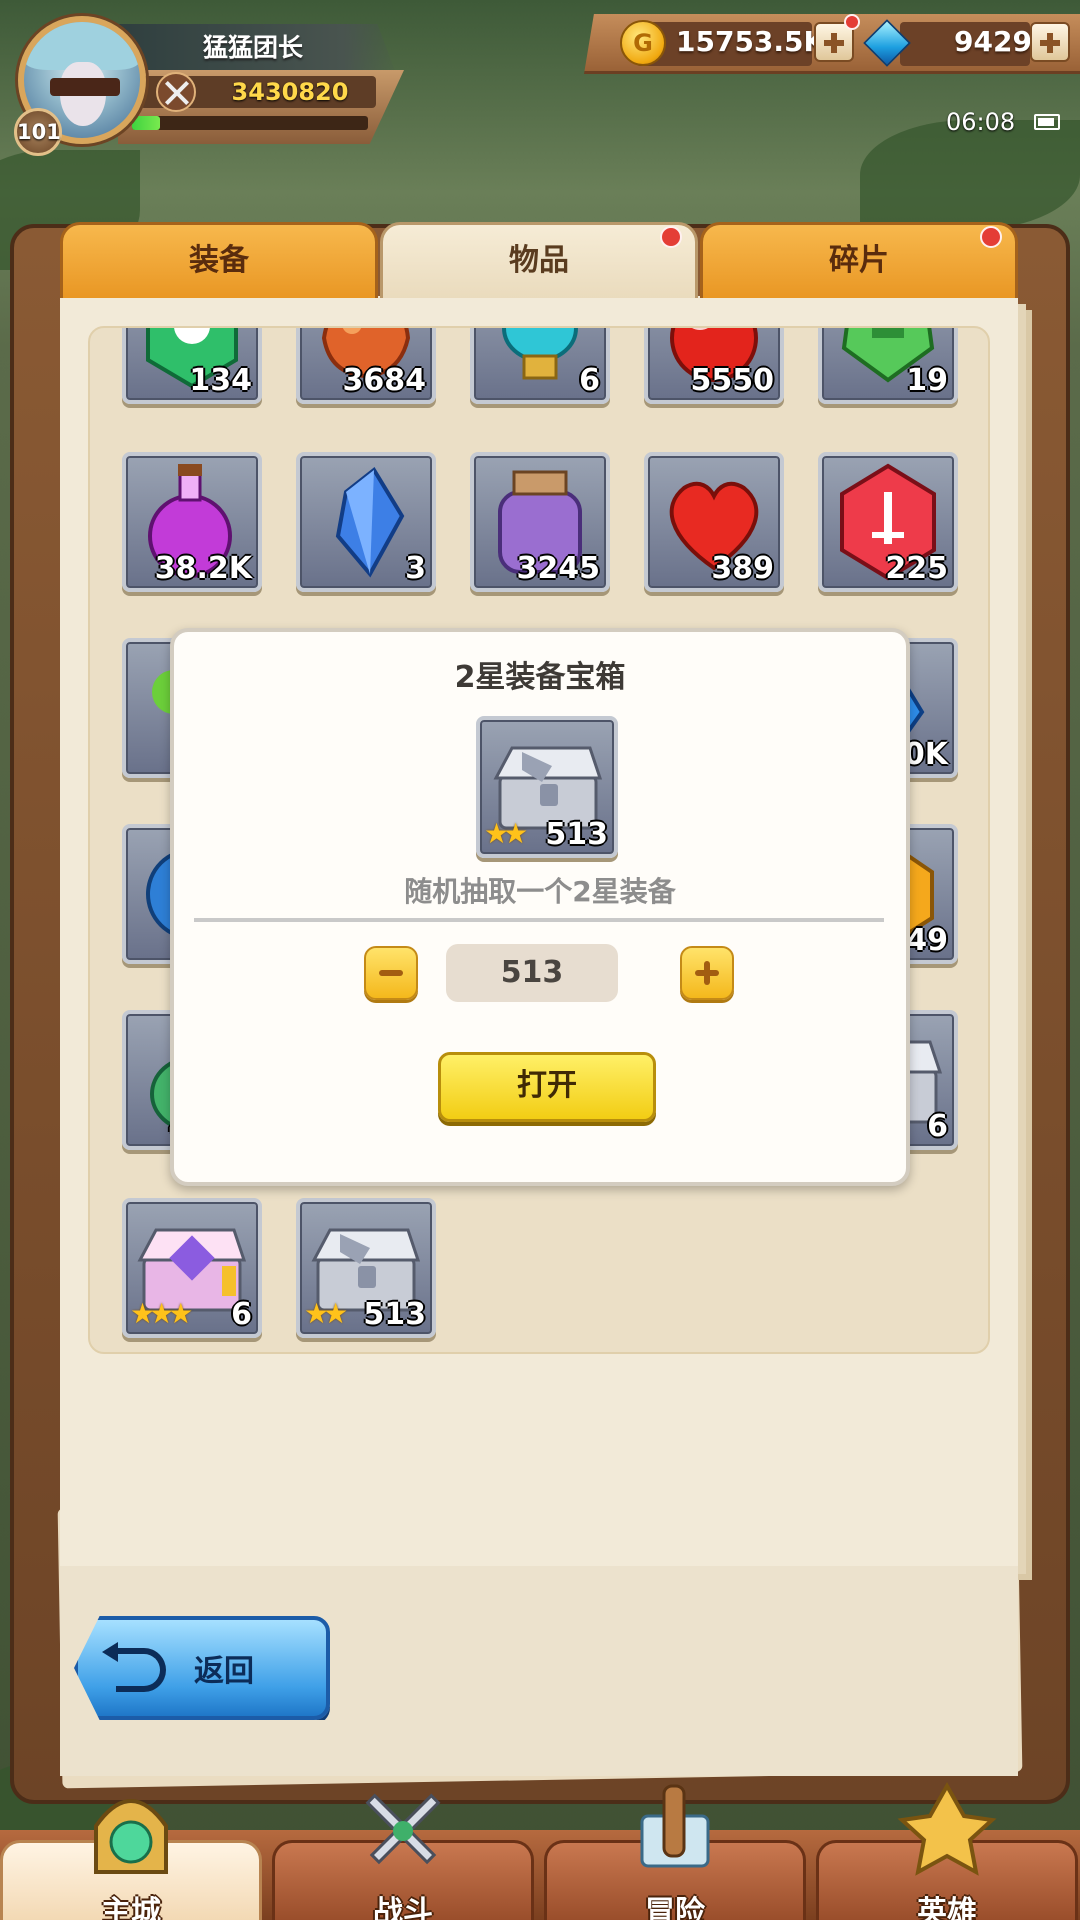 The width and height of the screenshot is (1080, 1920). I want to click on dialog-title: 2星装备宝箱, so click(540, 677).